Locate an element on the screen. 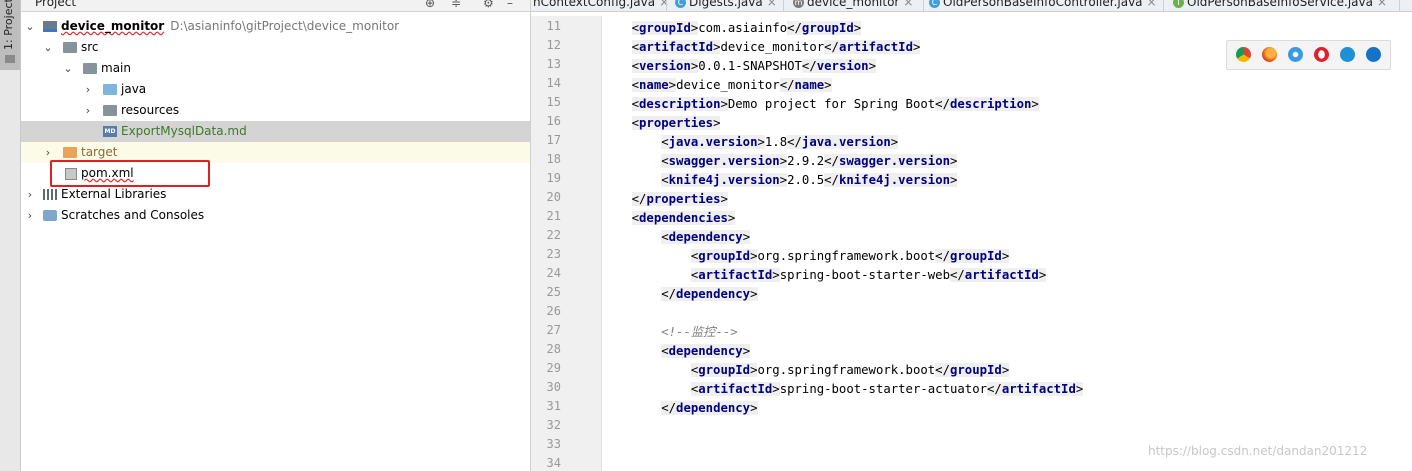  tree-item-java: › java is located at coordinates (275, 89).